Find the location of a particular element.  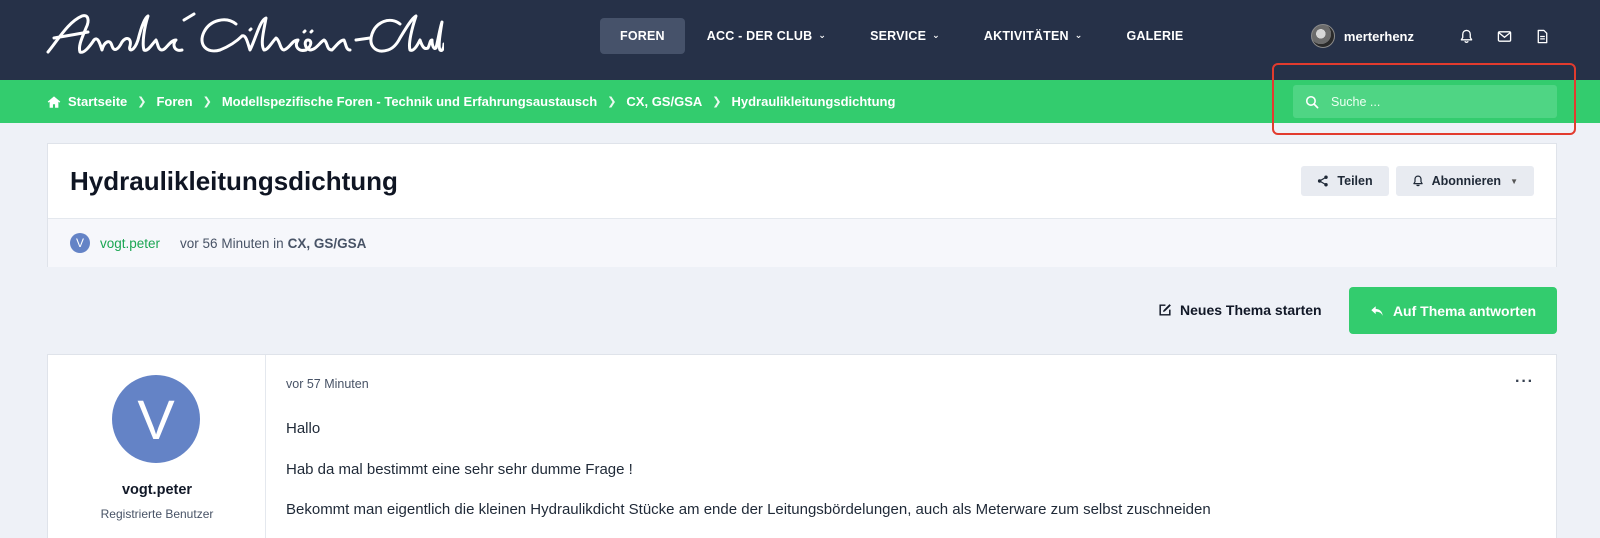

reply-label: Auf Thema antworten is located at coordinates (1464, 310).